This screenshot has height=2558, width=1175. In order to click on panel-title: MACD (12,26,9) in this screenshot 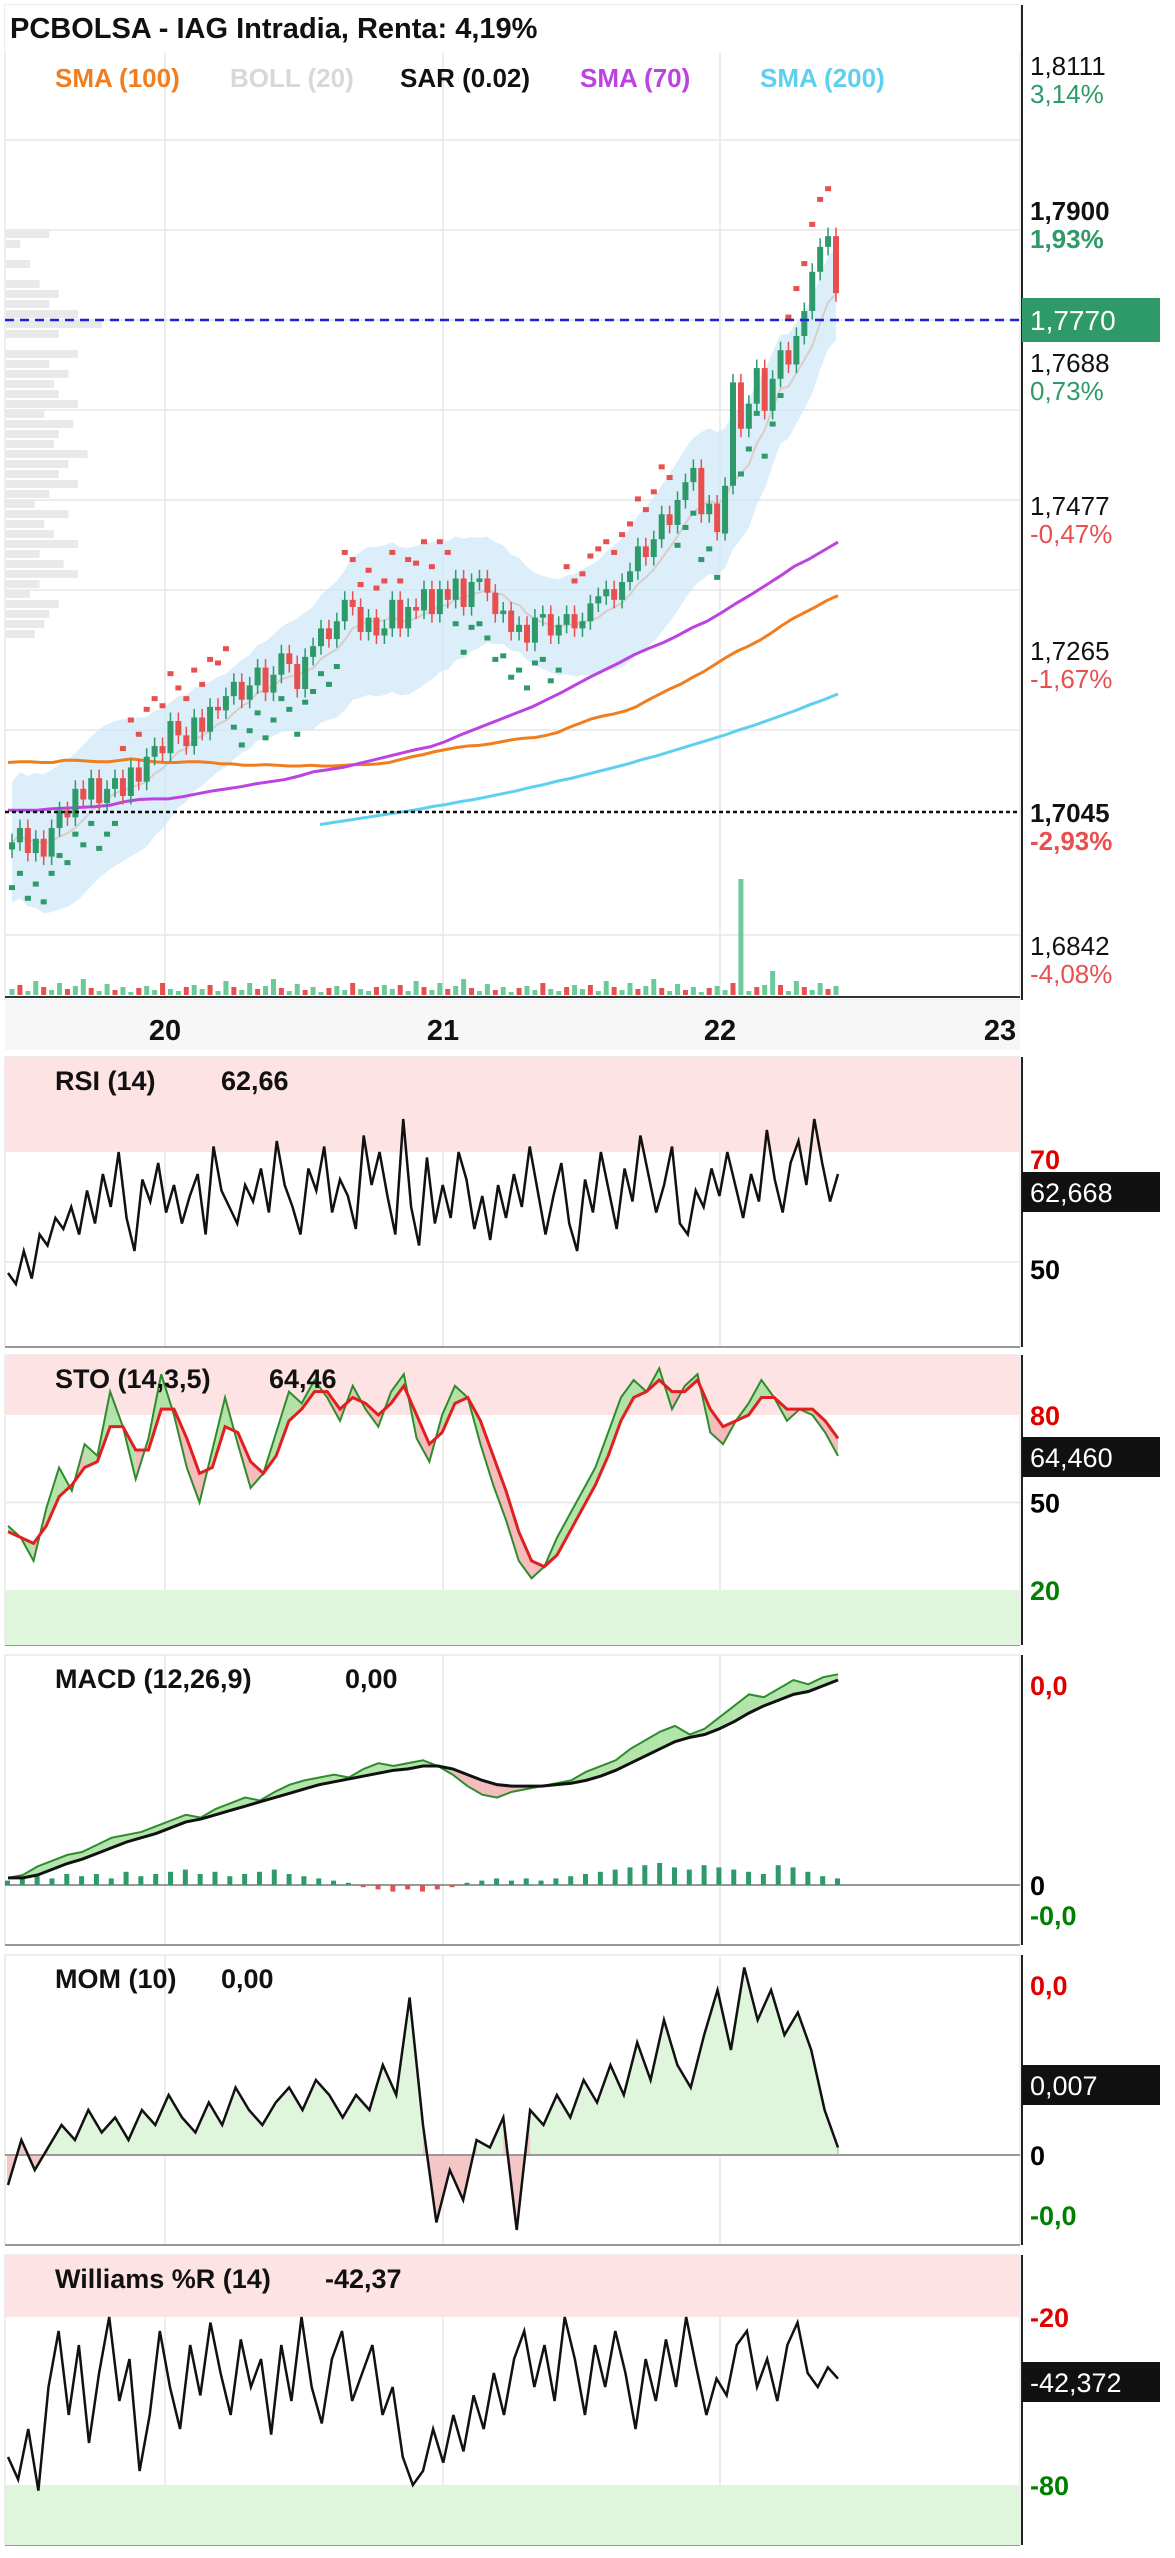, I will do `click(153, 1679)`.